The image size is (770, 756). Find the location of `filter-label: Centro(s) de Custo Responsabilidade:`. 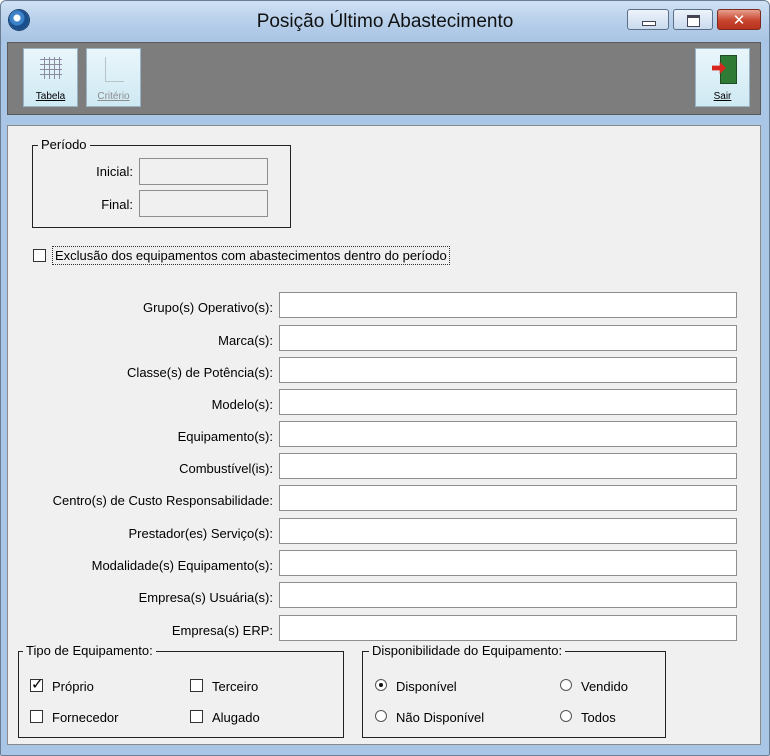

filter-label: Centro(s) de Custo Responsabilidade: is located at coordinates (162, 500).